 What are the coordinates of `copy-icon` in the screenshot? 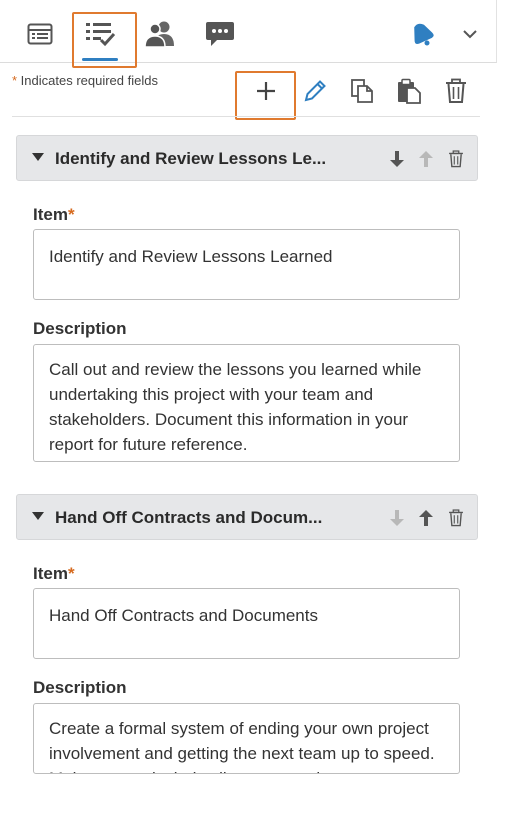 It's located at (362, 91).